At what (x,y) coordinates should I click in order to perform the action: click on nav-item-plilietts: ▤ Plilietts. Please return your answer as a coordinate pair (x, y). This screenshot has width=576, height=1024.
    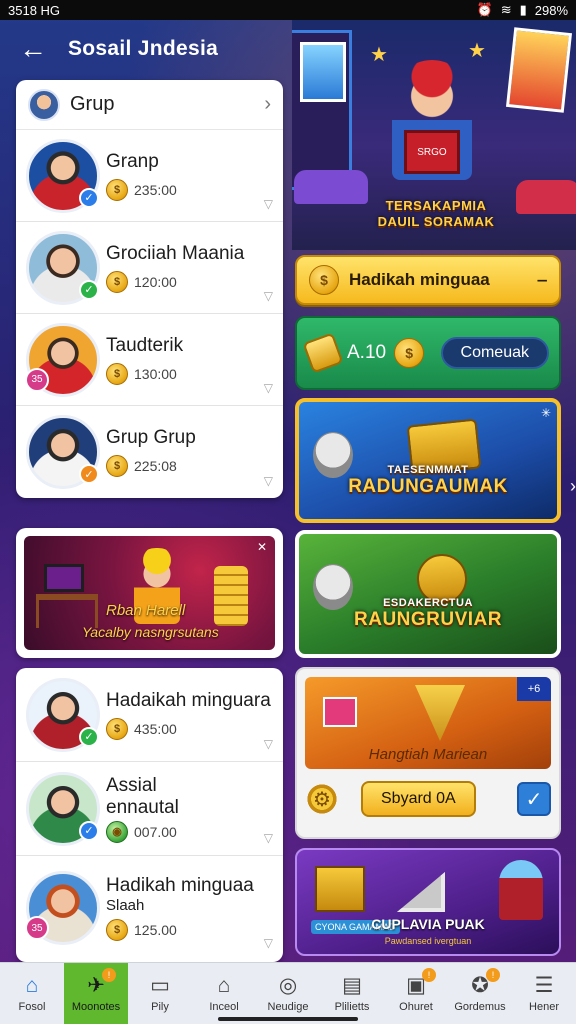
    Looking at the image, I should click on (352, 993).